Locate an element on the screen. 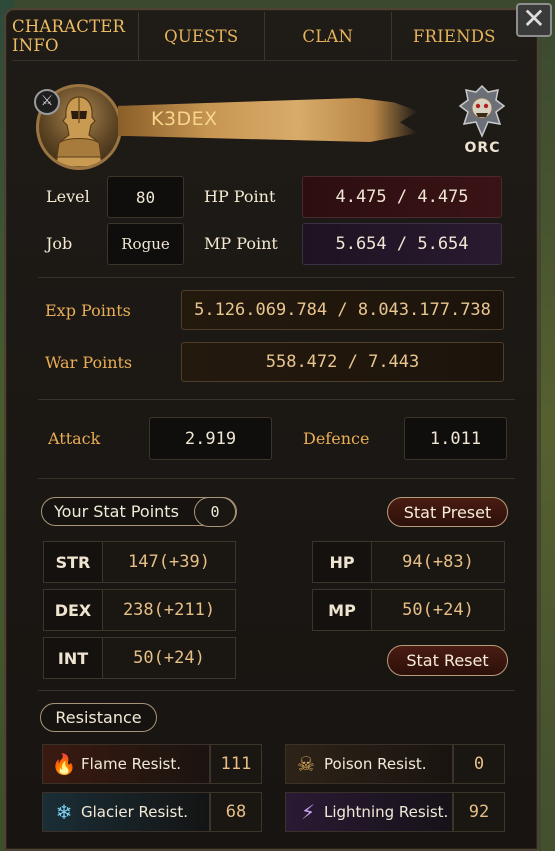 The width and height of the screenshot is (555, 851). job-label: Job is located at coordinates (59, 243).